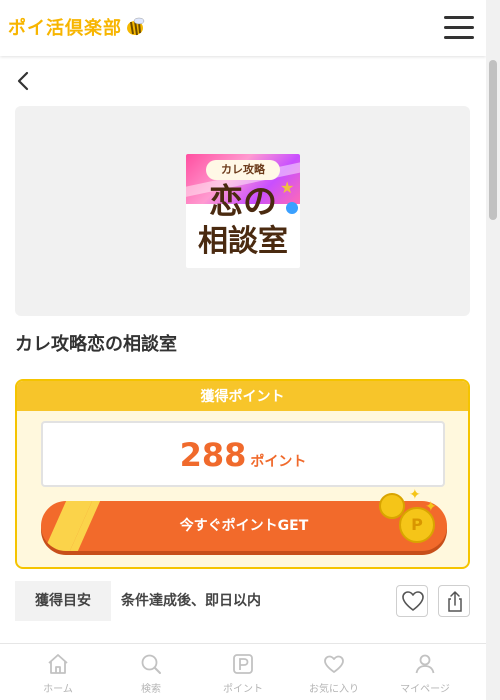 The height and width of the screenshot is (700, 500). I want to click on home-icon, so click(58, 664).